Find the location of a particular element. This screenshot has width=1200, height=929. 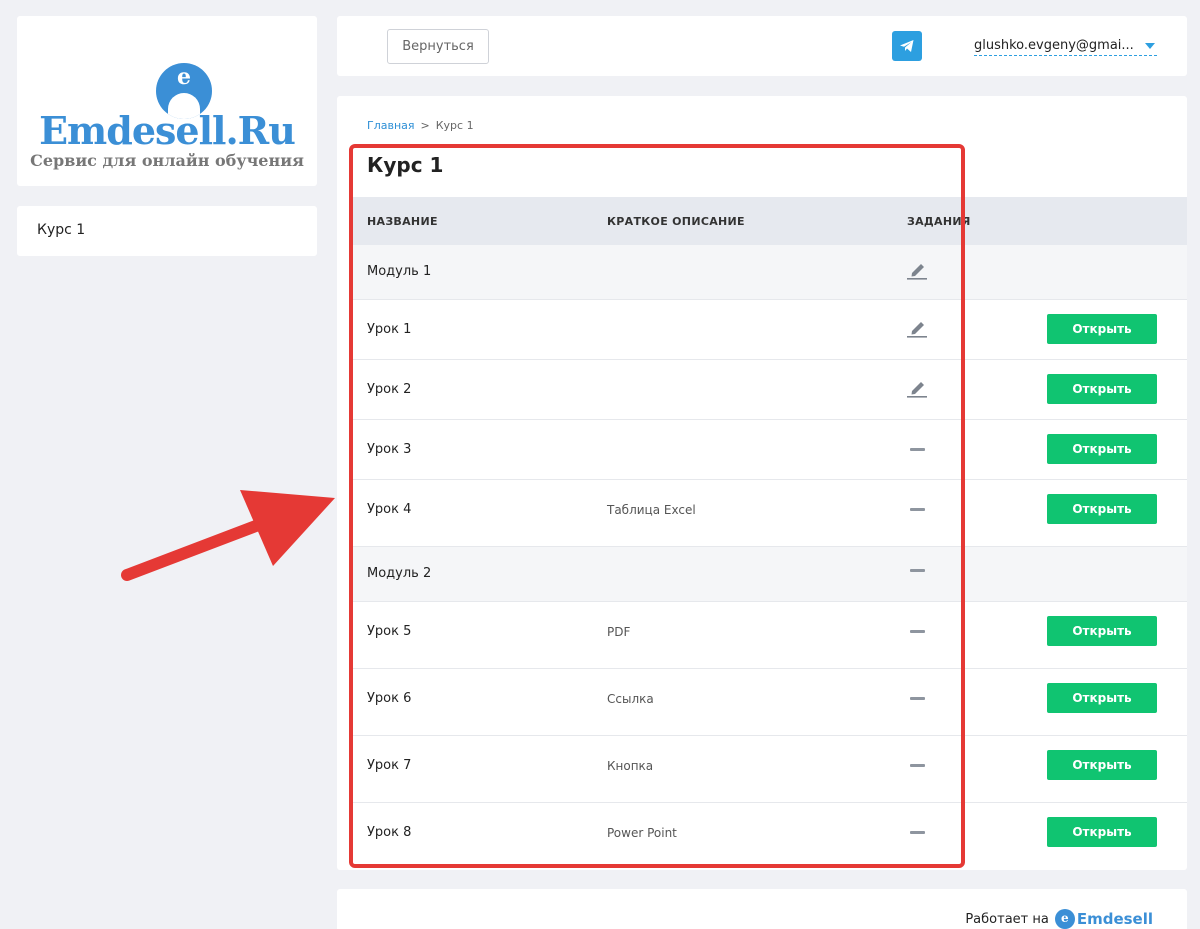

logo-card: e Emdesell.Ru Сервис для онлайн обучения is located at coordinates (167, 101).